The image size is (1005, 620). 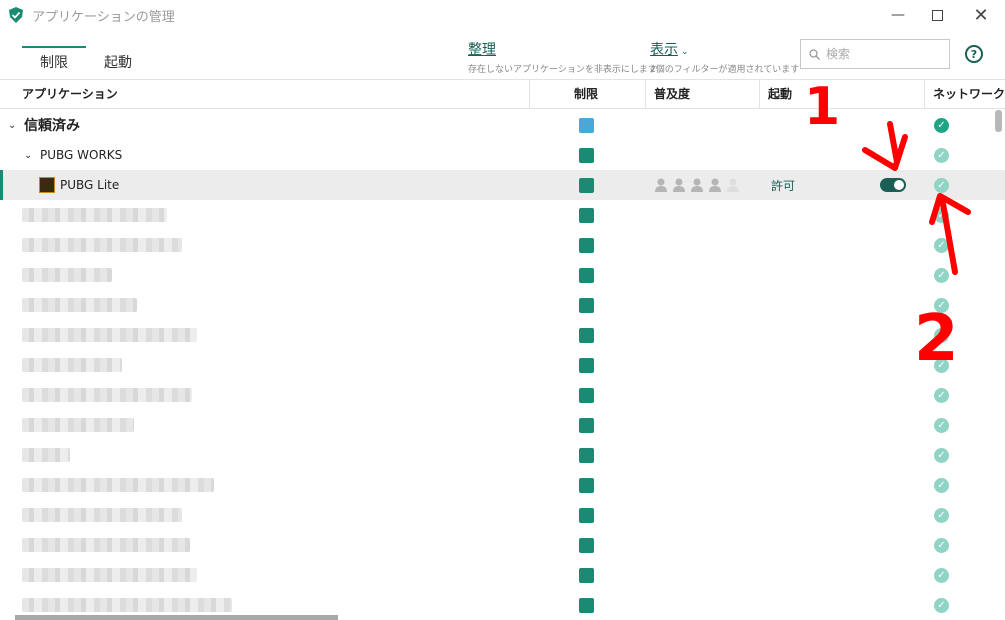 What do you see at coordinates (998, 121) in the screenshot?
I see `vertical-scrollbar` at bounding box center [998, 121].